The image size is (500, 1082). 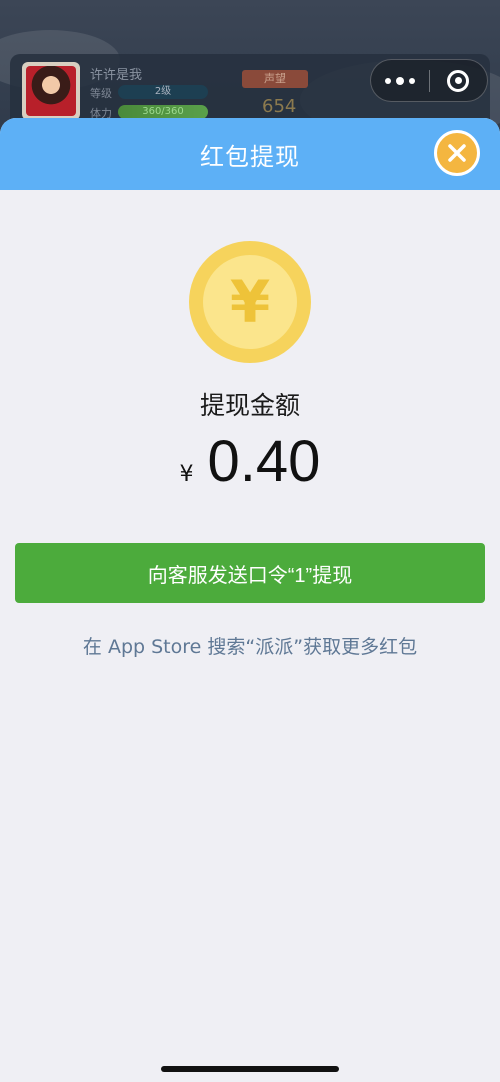 I want to click on coin-icon: ¥, so click(x=250, y=302).